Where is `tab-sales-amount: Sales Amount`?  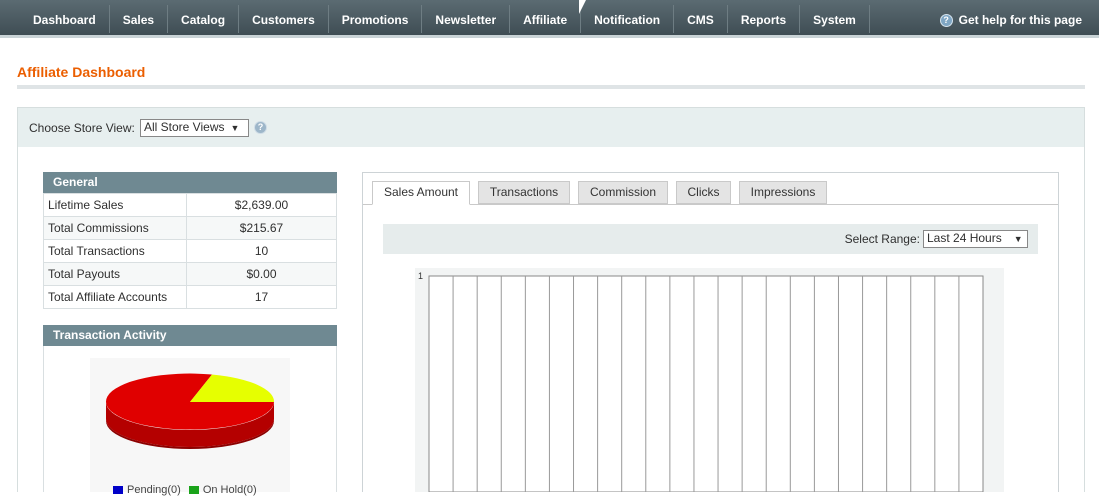
tab-sales-amount: Sales Amount is located at coordinates (421, 193).